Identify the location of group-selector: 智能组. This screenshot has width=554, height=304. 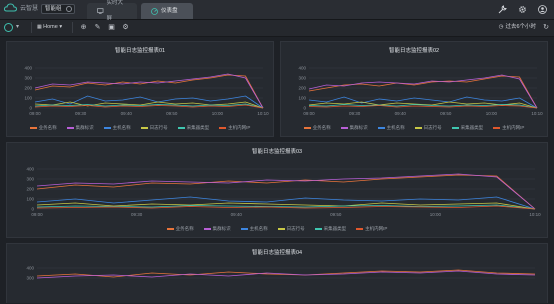
(58, 9).